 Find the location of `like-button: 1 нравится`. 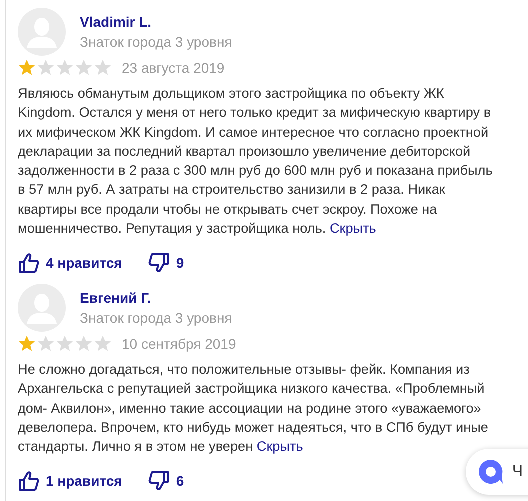

like-button: 1 нравится is located at coordinates (70, 481).